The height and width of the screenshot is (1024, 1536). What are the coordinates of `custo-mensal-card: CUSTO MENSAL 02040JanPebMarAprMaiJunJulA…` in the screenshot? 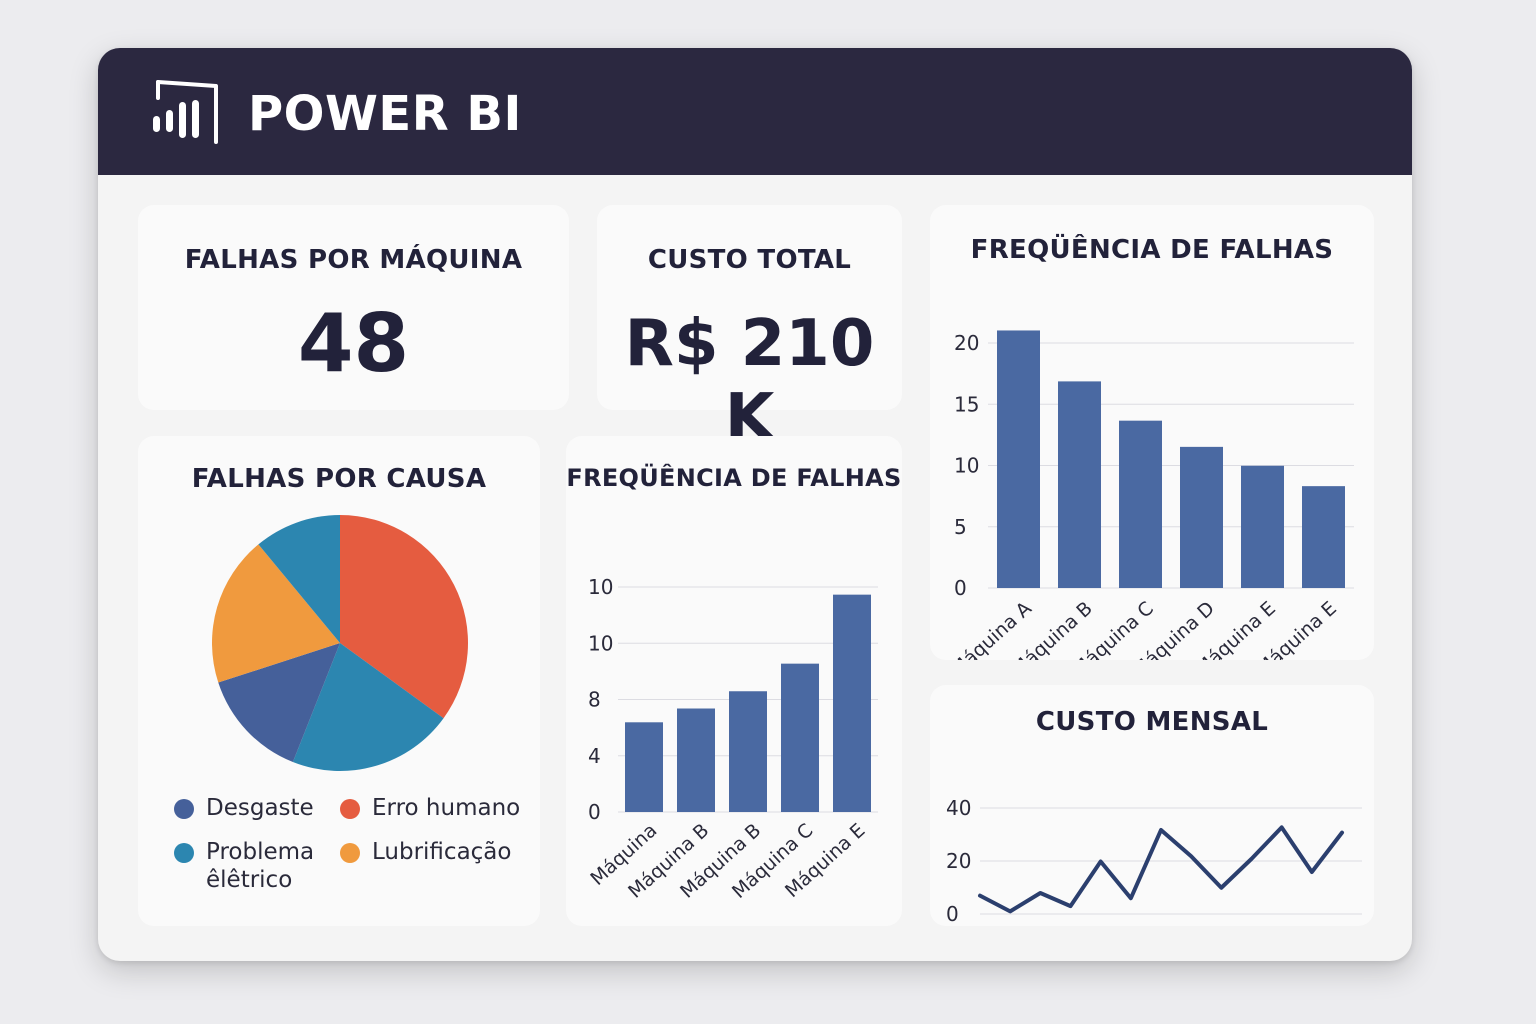 It's located at (1152, 805).